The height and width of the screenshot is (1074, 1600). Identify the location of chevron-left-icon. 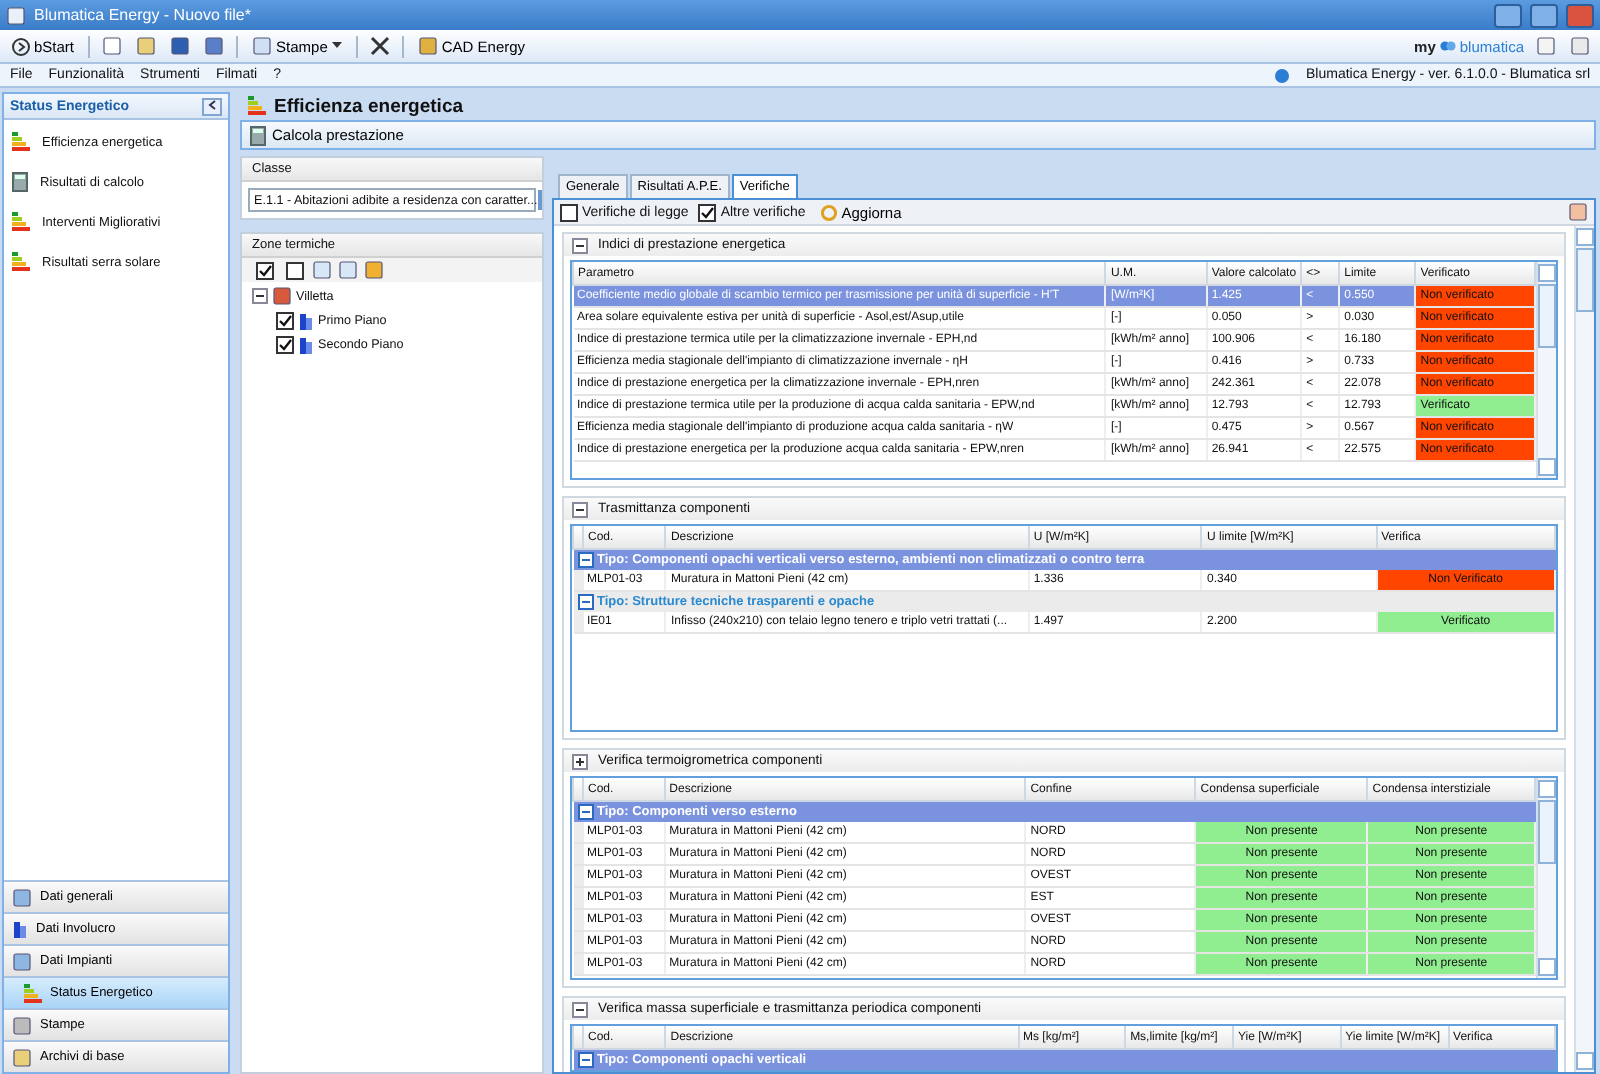
(212, 104).